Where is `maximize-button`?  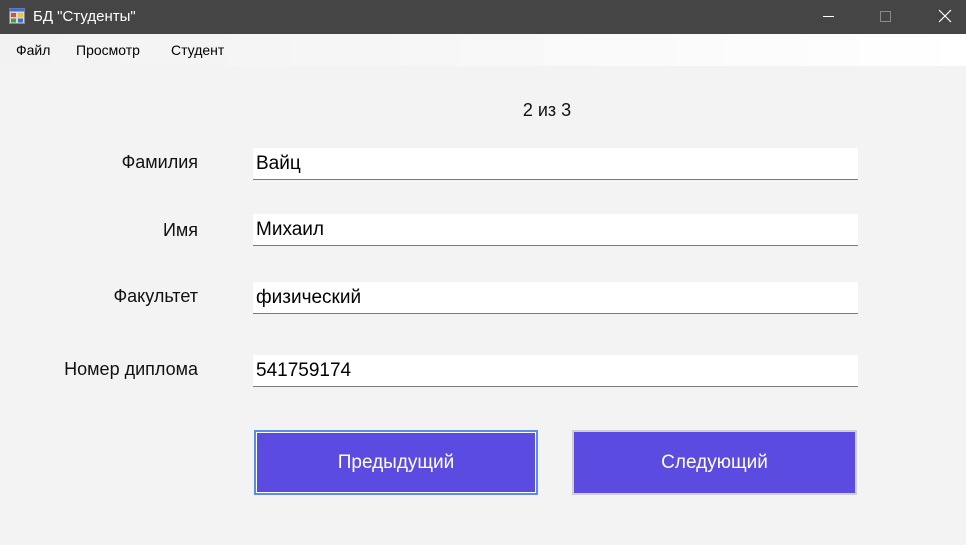 maximize-button is located at coordinates (885, 17).